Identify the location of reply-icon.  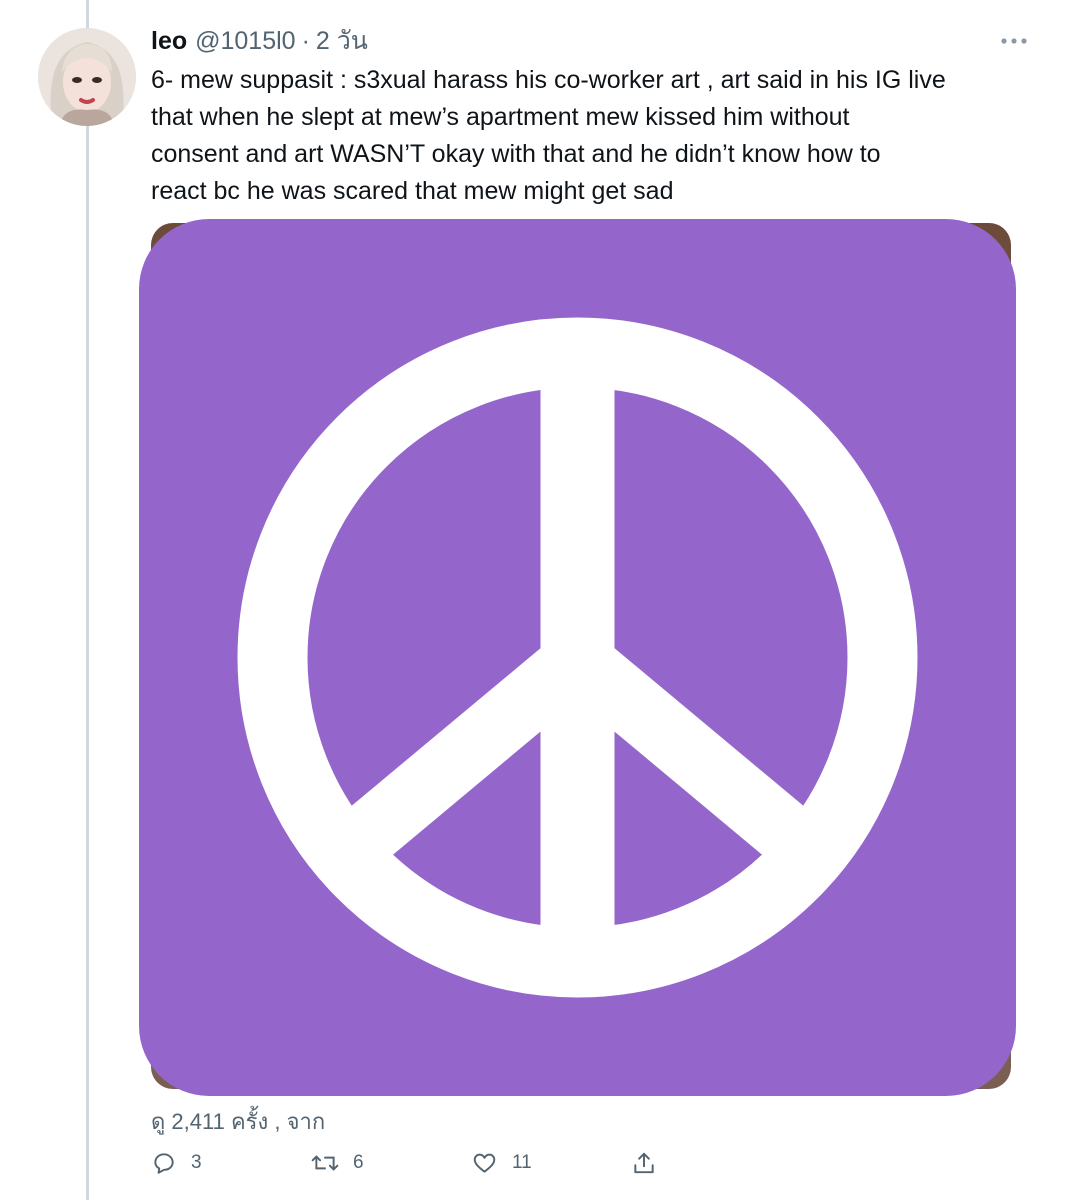
(164, 1163).